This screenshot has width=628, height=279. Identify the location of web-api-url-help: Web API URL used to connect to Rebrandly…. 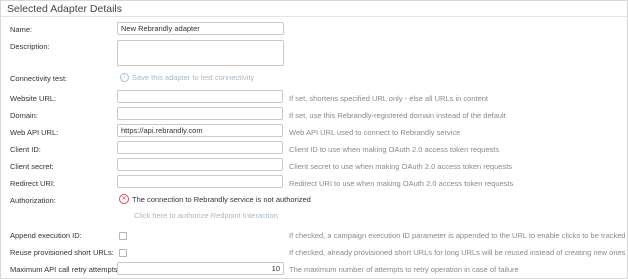
(375, 132).